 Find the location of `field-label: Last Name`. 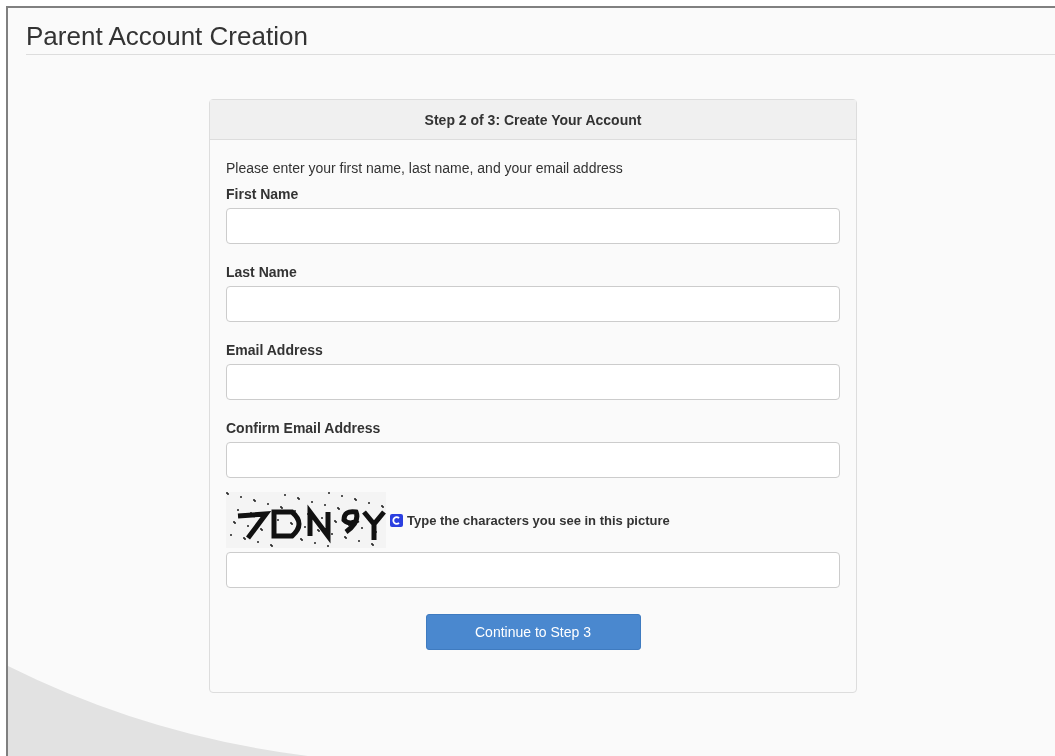

field-label: Last Name is located at coordinates (262, 272).